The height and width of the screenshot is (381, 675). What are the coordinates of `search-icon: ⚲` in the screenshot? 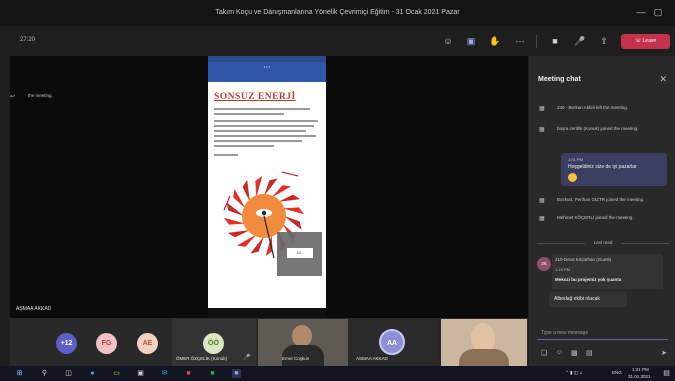 It's located at (44, 373).